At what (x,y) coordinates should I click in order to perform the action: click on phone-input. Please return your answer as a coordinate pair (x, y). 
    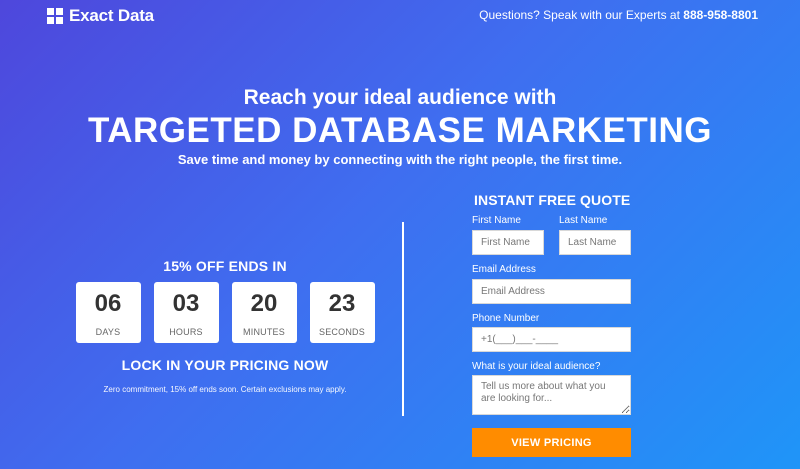
    Looking at the image, I should click on (551, 339).